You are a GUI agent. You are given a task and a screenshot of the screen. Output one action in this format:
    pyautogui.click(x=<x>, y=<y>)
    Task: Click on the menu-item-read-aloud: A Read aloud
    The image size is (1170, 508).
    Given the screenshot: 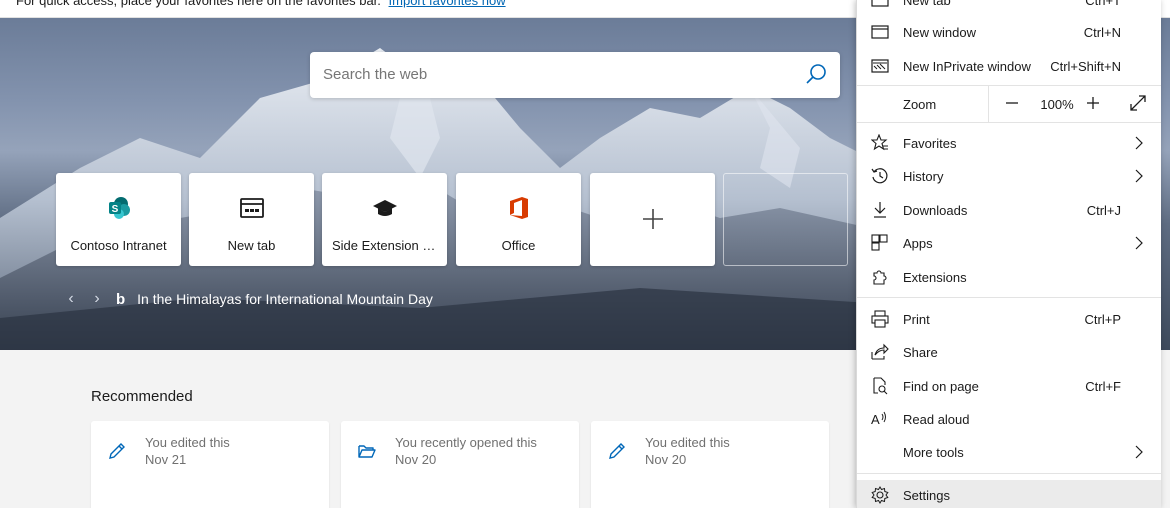 What is the action you would take?
    pyautogui.click(x=1009, y=419)
    